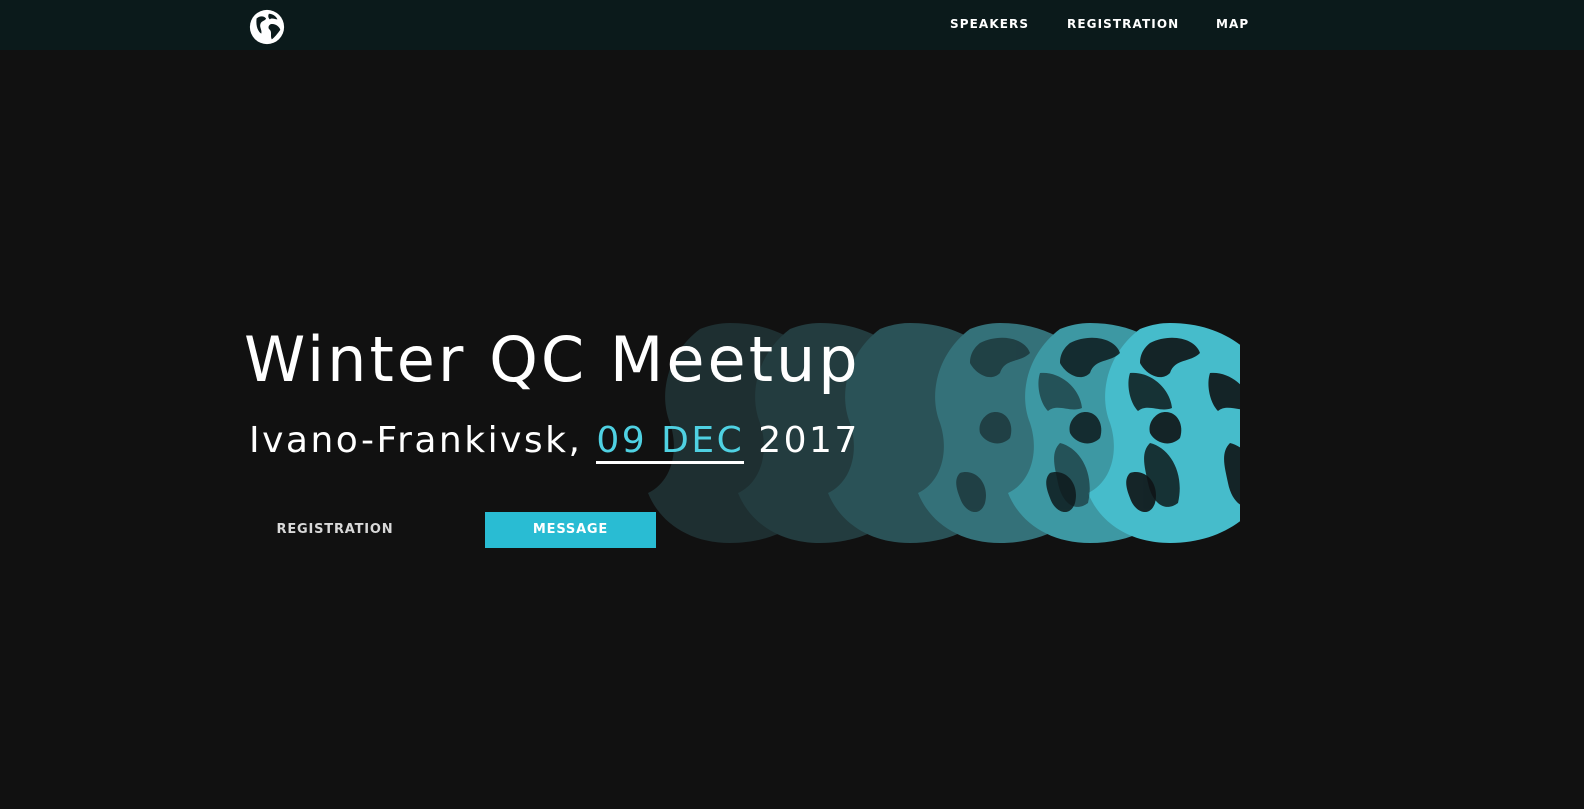 The height and width of the screenshot is (809, 1584). Describe the element at coordinates (335, 530) in the screenshot. I see `registration-button: REGISTRATION` at that location.